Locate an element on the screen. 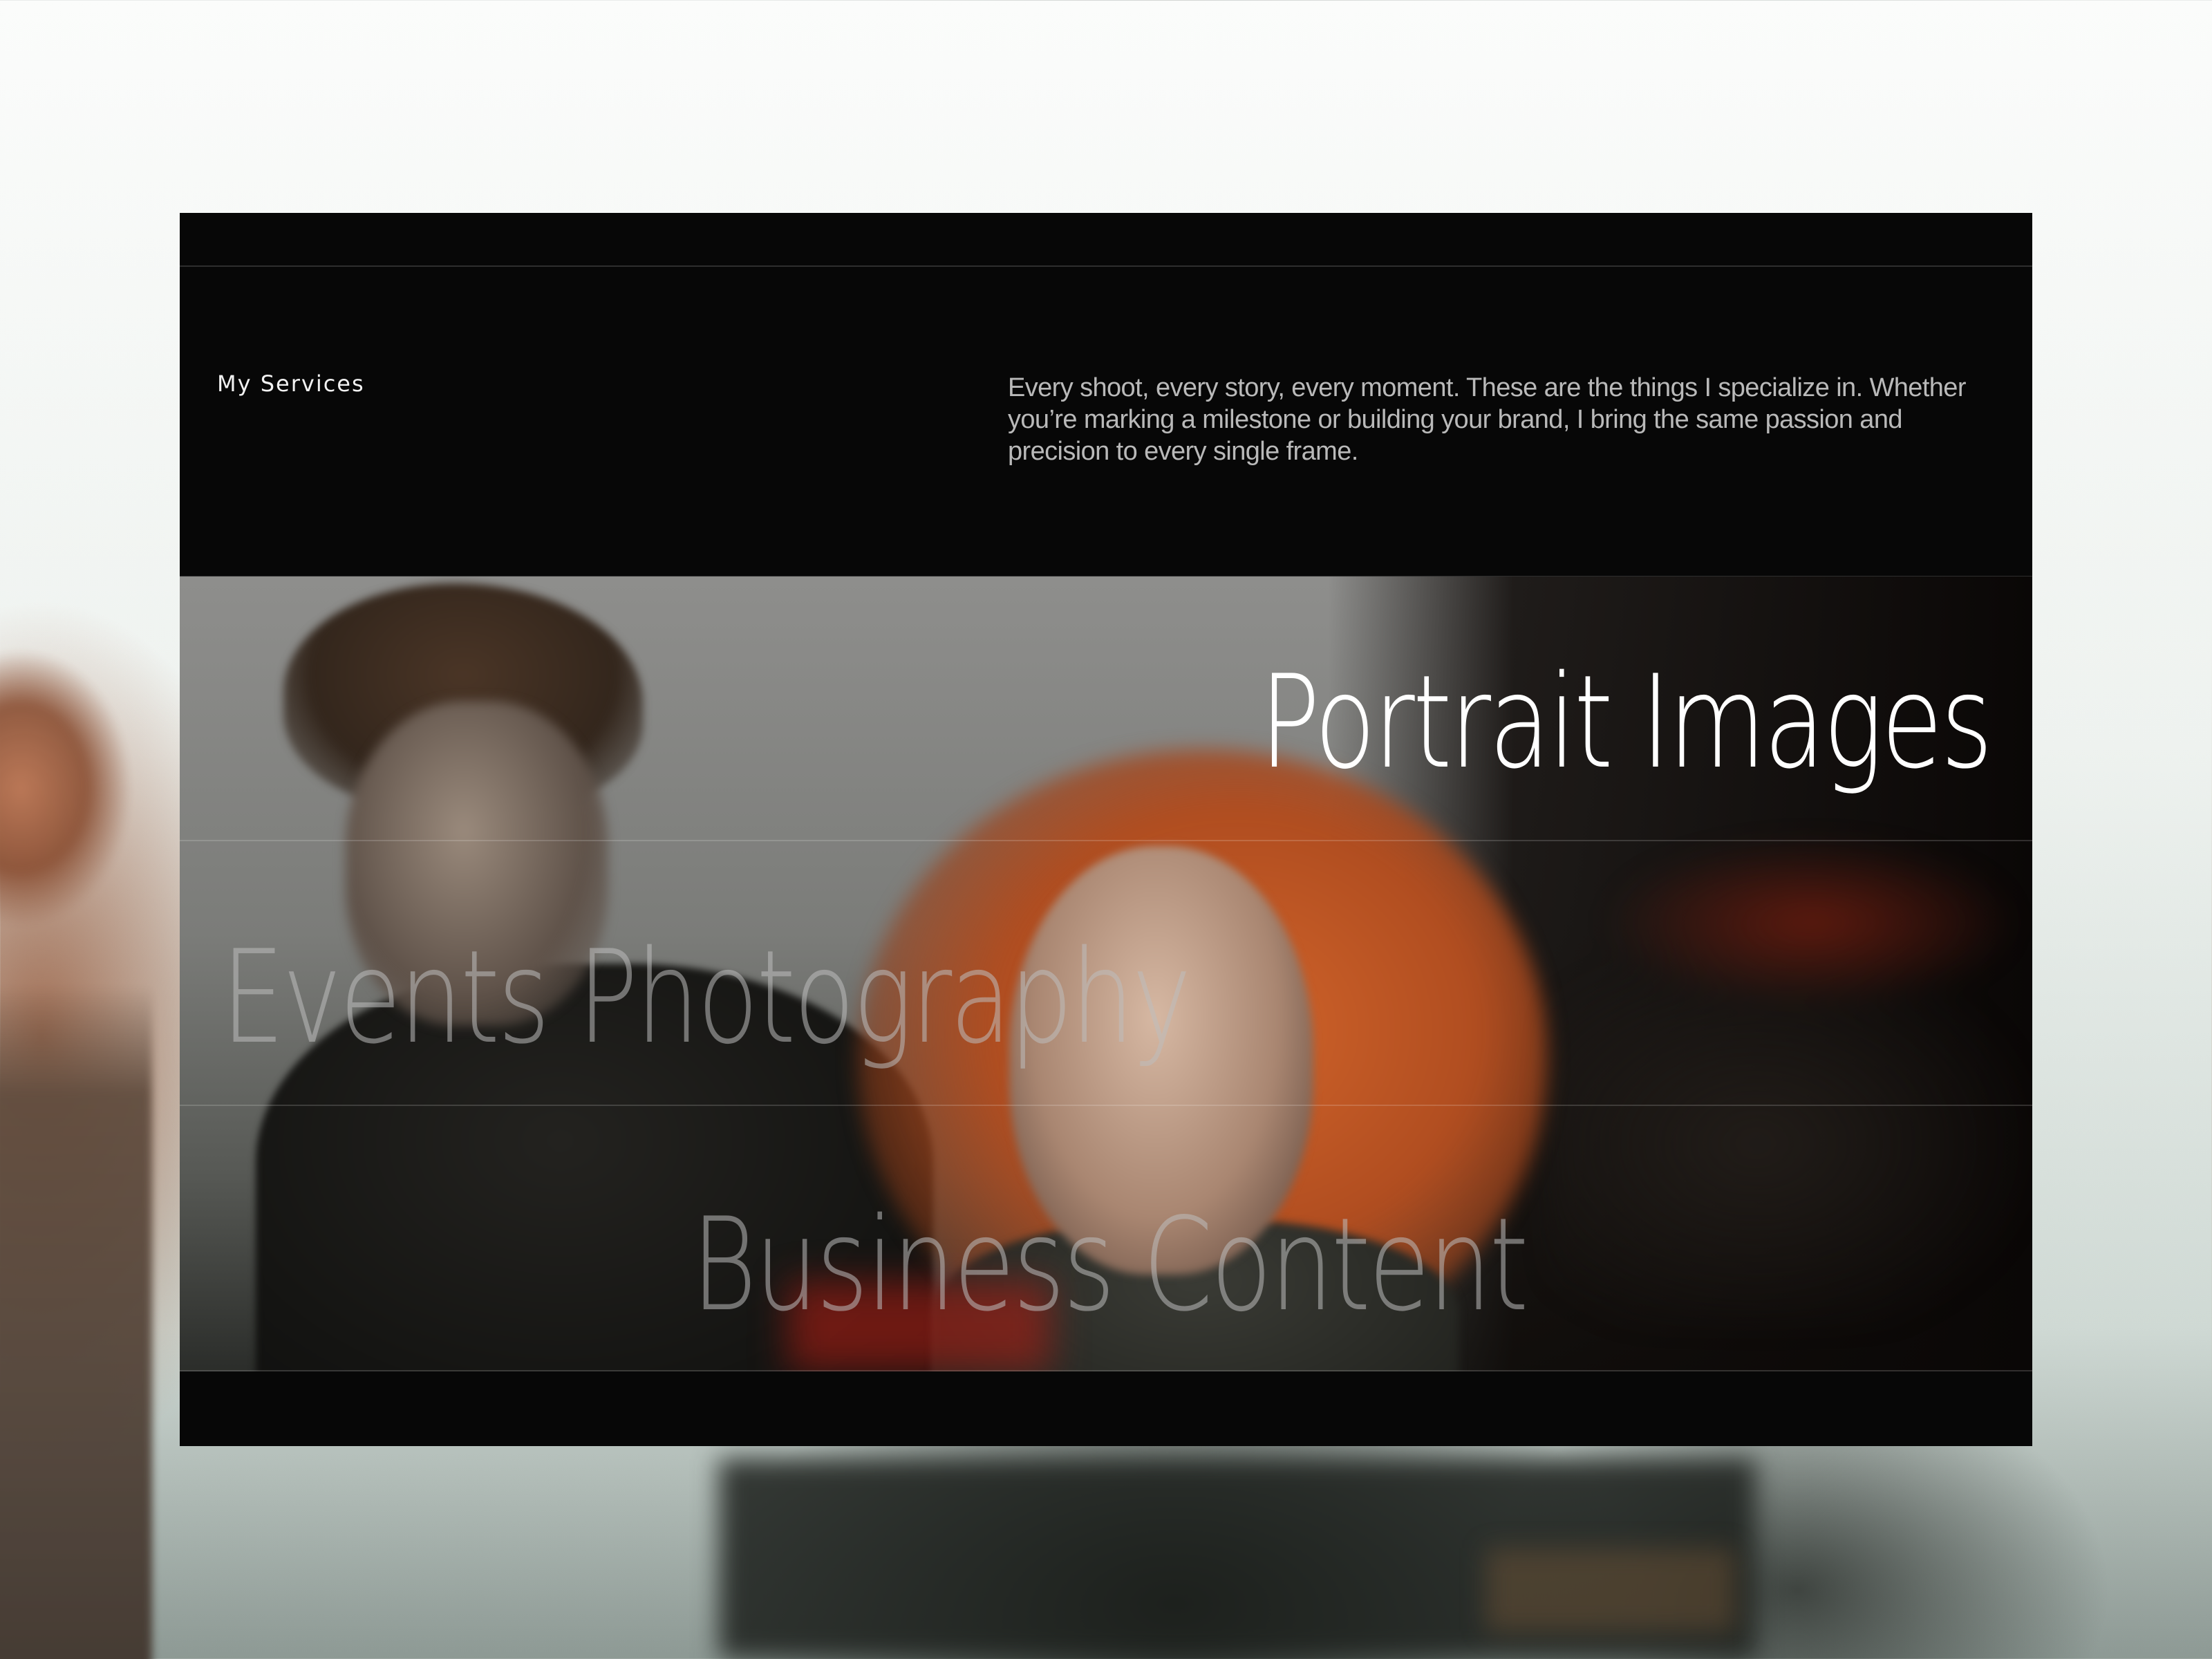 The image size is (2212, 1659). service-title: Portrait Images is located at coordinates (1626, 722).